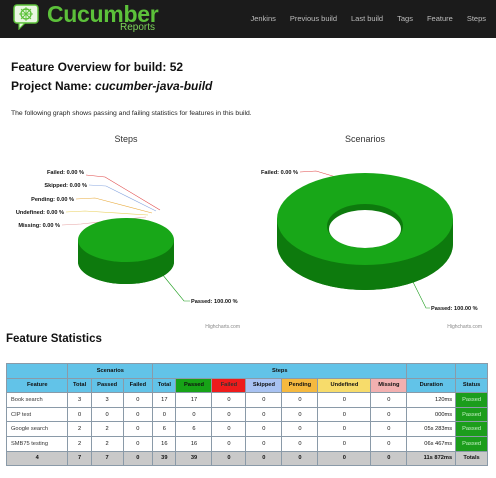  I want to click on col-header-steps-missing: Missing, so click(389, 385).